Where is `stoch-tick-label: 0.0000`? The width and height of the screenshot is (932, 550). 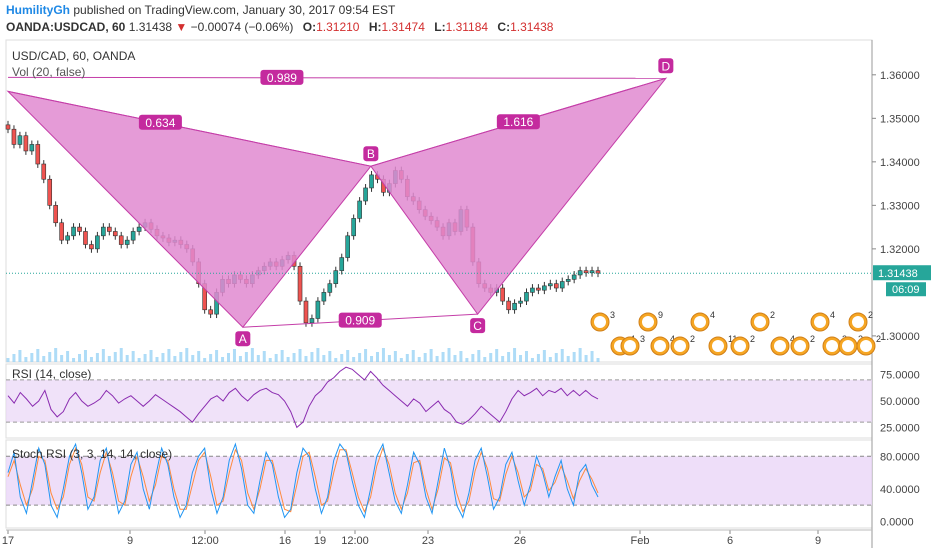
stoch-tick-label: 0.0000 is located at coordinates (897, 522).